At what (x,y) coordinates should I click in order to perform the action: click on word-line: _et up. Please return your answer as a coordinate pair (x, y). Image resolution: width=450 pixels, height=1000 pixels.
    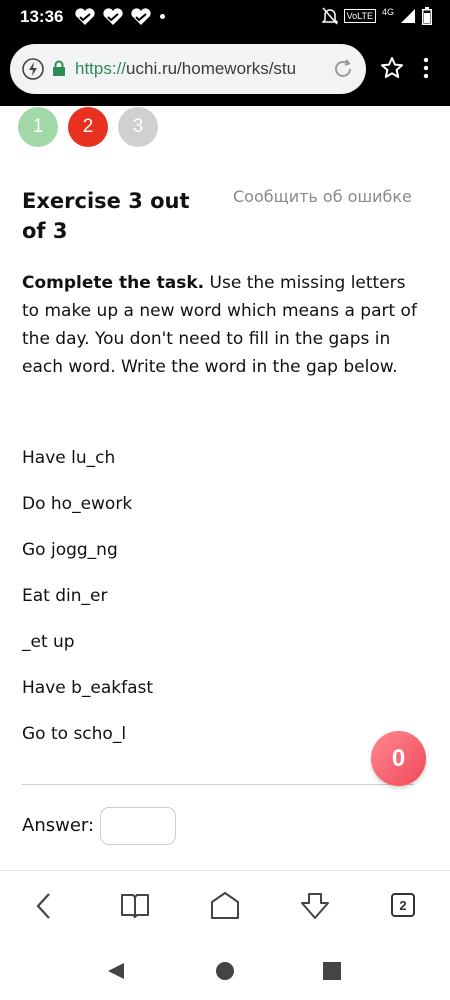
    Looking at the image, I should click on (48, 642).